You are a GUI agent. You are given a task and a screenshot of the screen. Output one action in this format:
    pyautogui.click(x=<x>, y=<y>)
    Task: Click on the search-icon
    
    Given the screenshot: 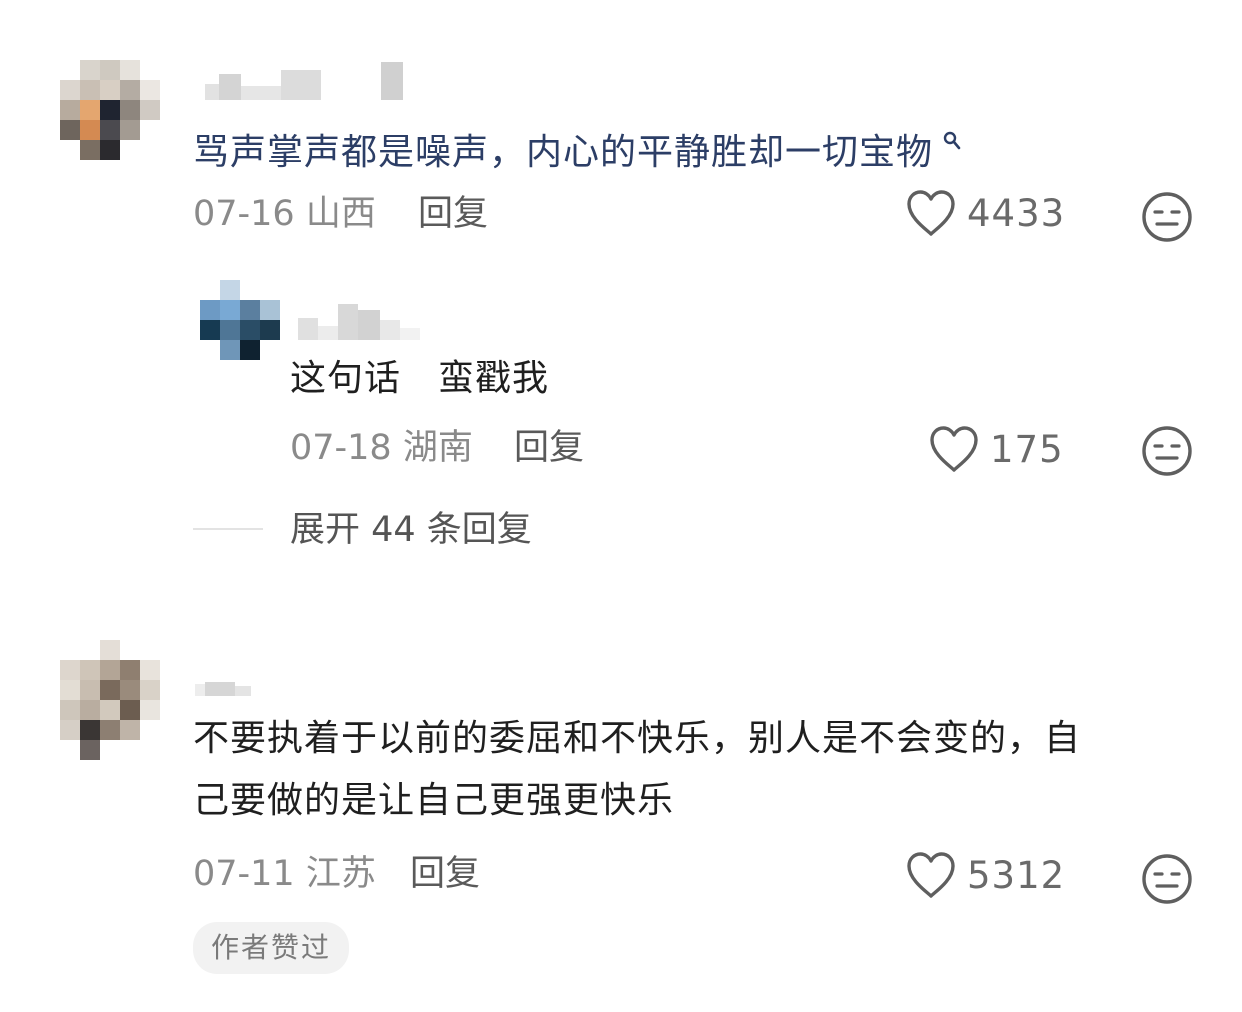 What is the action you would take?
    pyautogui.click(x=948, y=144)
    